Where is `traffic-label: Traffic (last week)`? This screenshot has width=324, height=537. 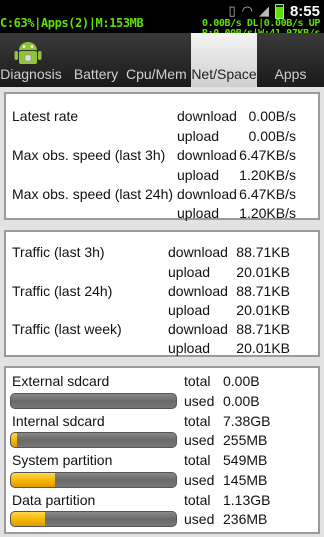
traffic-label: Traffic (last week) is located at coordinates (67, 329).